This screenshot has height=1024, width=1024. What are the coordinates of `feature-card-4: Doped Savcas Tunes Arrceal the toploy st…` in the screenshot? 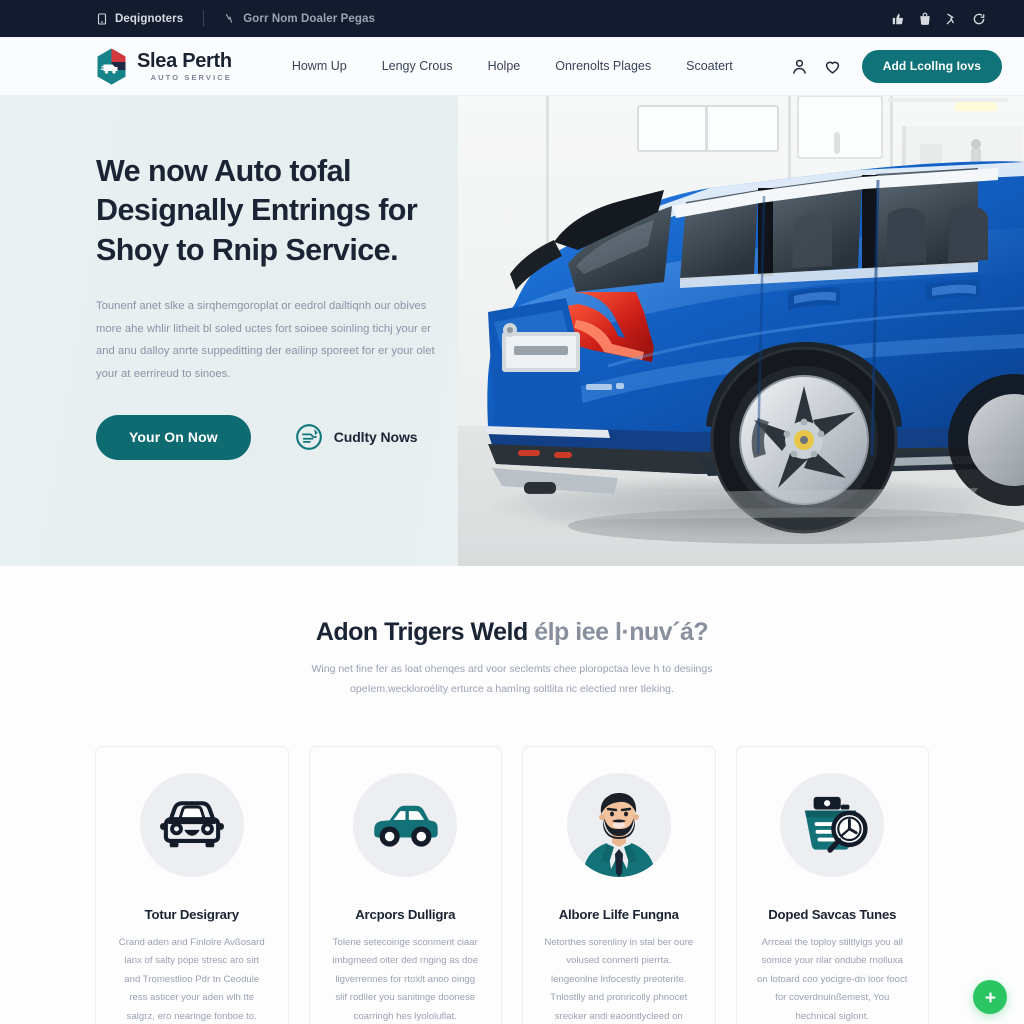 It's located at (832, 884).